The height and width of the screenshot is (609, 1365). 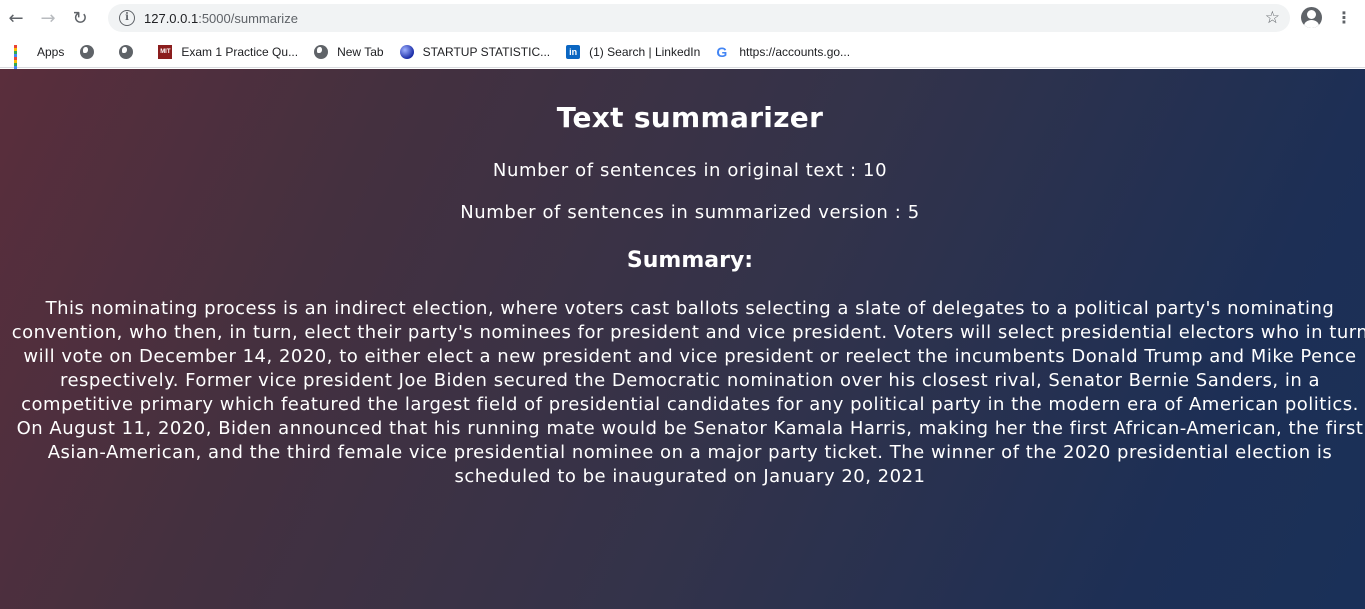 What do you see at coordinates (127, 18) in the screenshot?
I see `site-info-icon: i` at bounding box center [127, 18].